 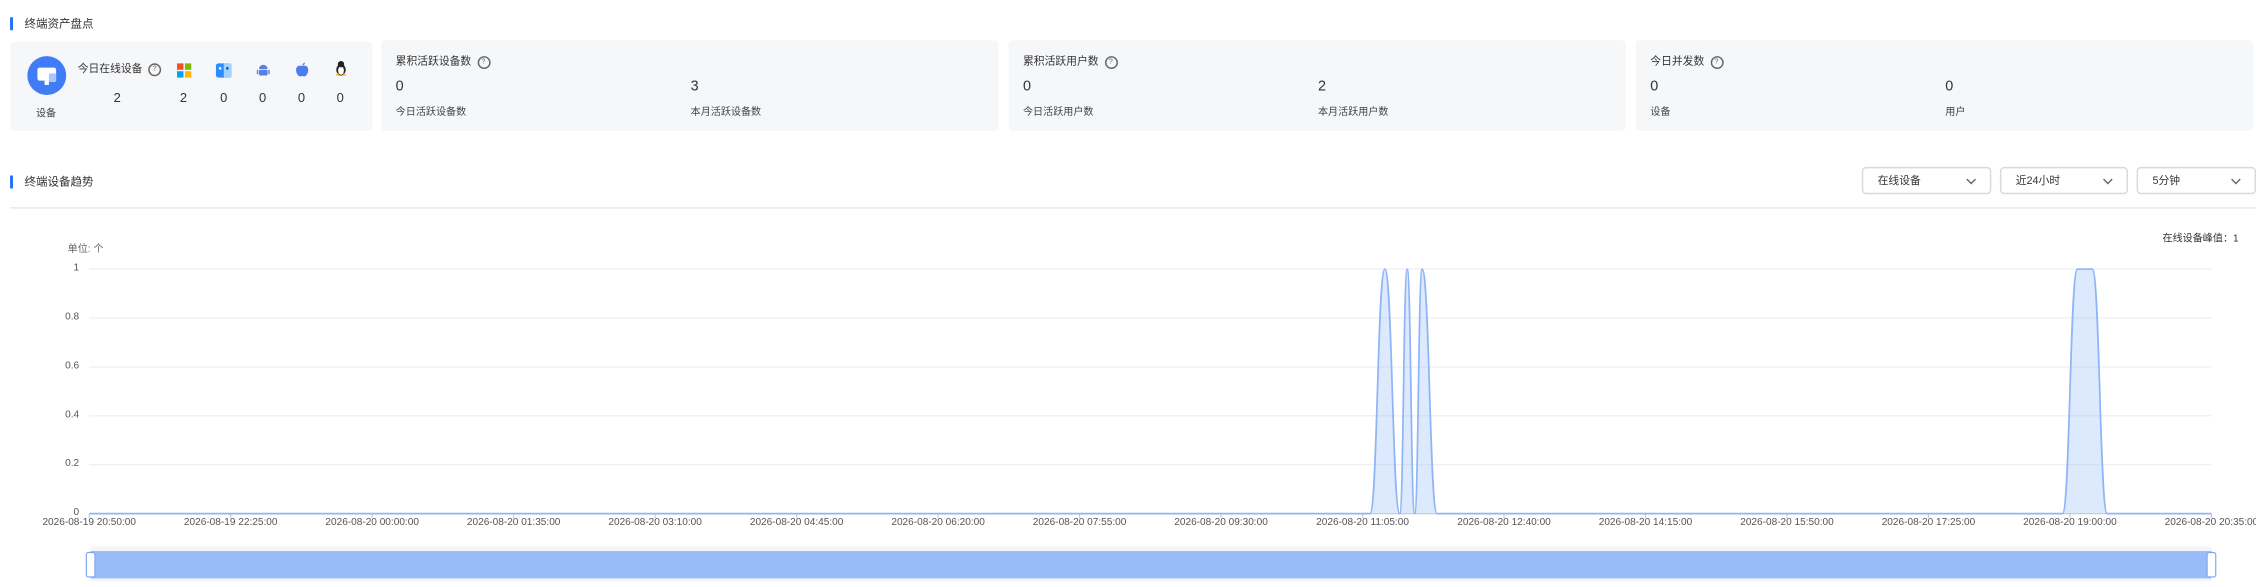 I want to click on zoom-window, so click(x=1151, y=565).